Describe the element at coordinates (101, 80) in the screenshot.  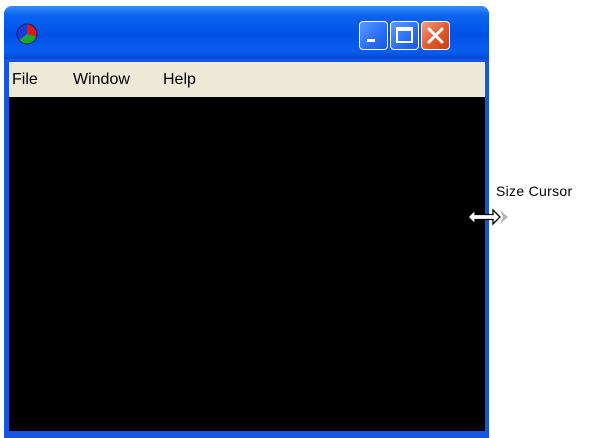
I see `menu-window: Window` at that location.